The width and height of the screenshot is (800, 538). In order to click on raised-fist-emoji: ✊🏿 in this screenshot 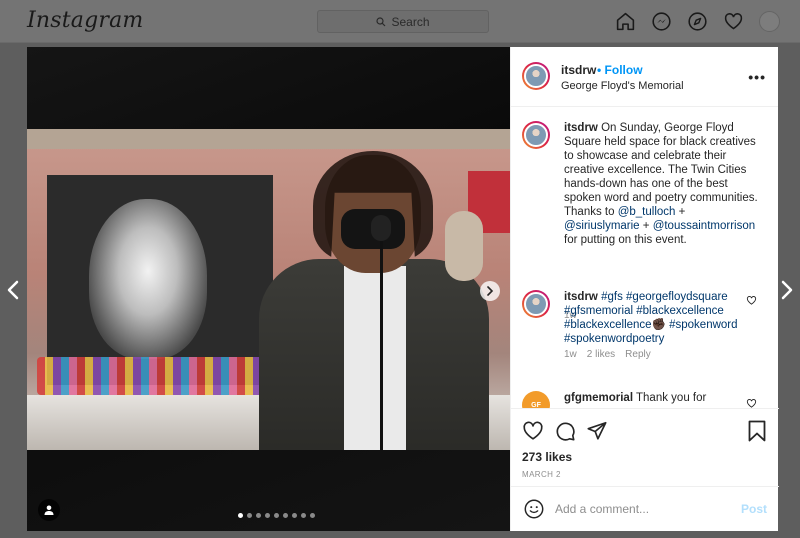, I will do `click(658, 325)`.